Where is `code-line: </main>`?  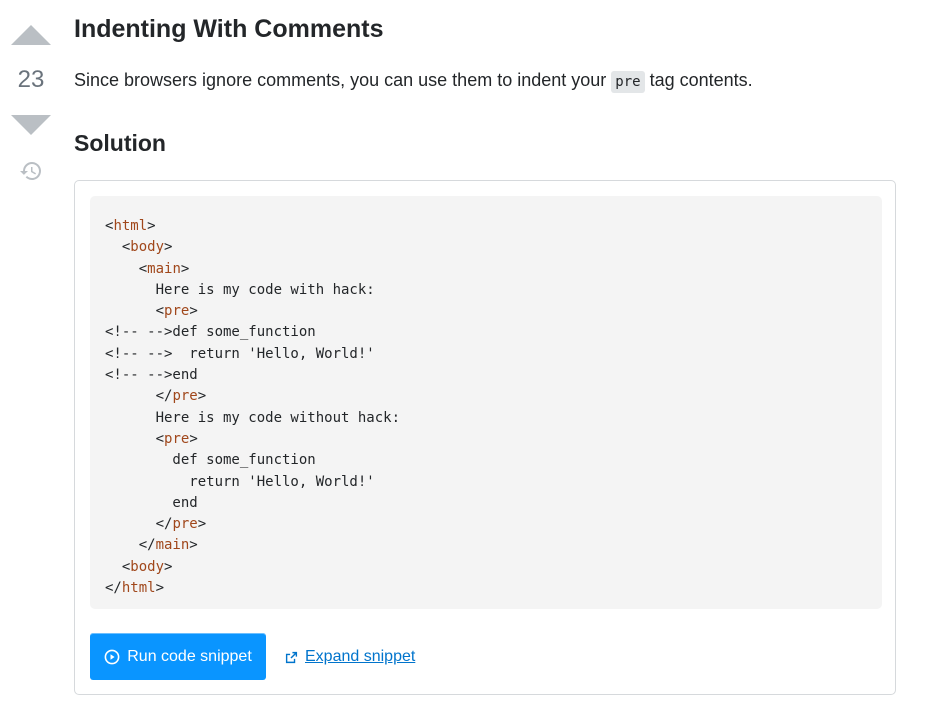
code-line: </main> is located at coordinates (151, 545).